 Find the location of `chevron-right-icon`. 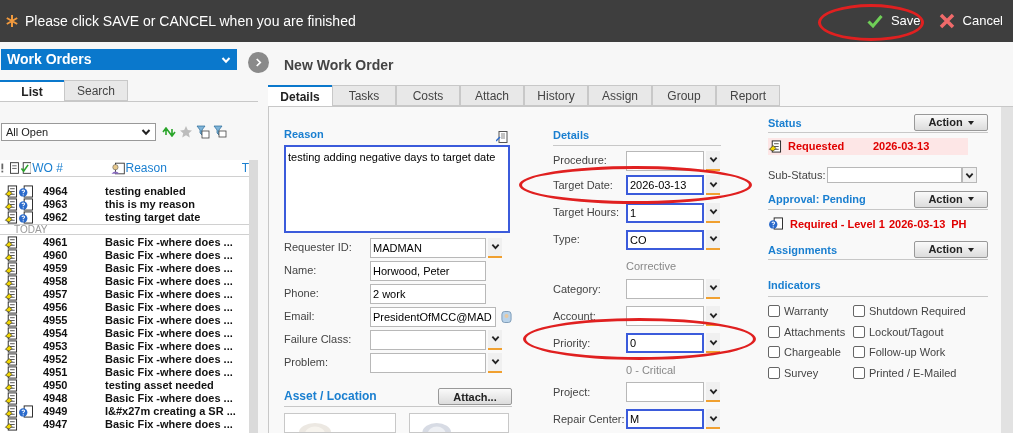

chevron-right-icon is located at coordinates (258, 62).